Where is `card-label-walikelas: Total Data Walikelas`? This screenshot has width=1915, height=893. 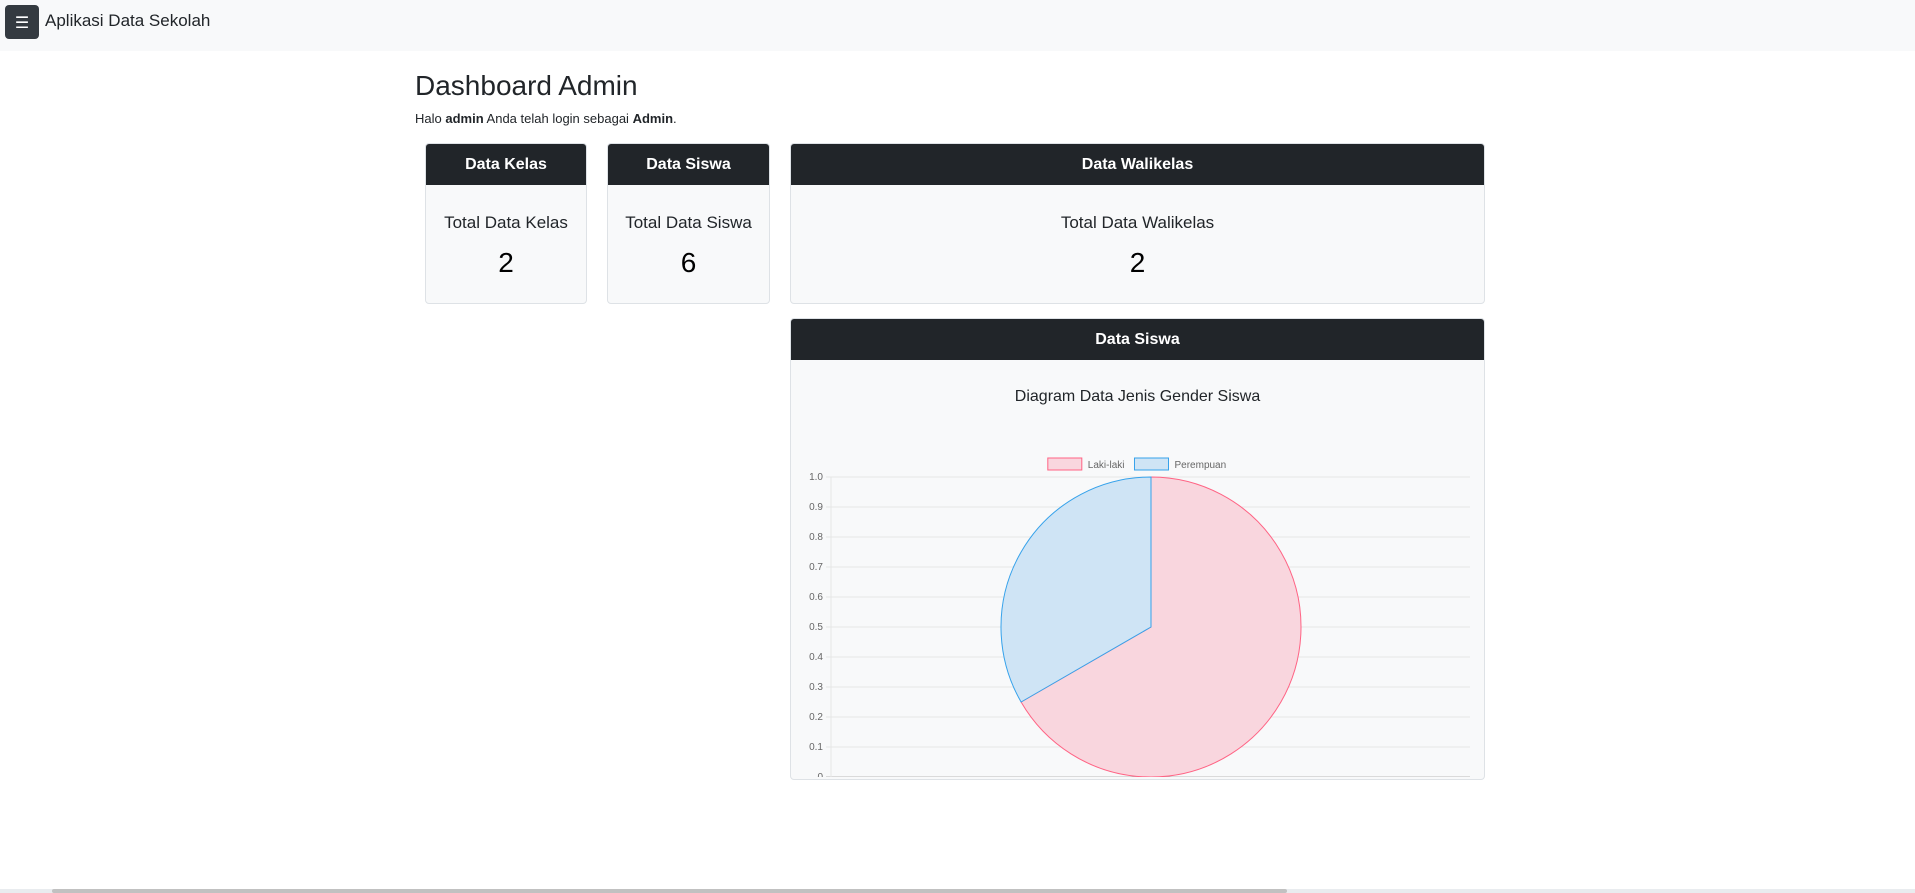 card-label-walikelas: Total Data Walikelas is located at coordinates (1137, 222).